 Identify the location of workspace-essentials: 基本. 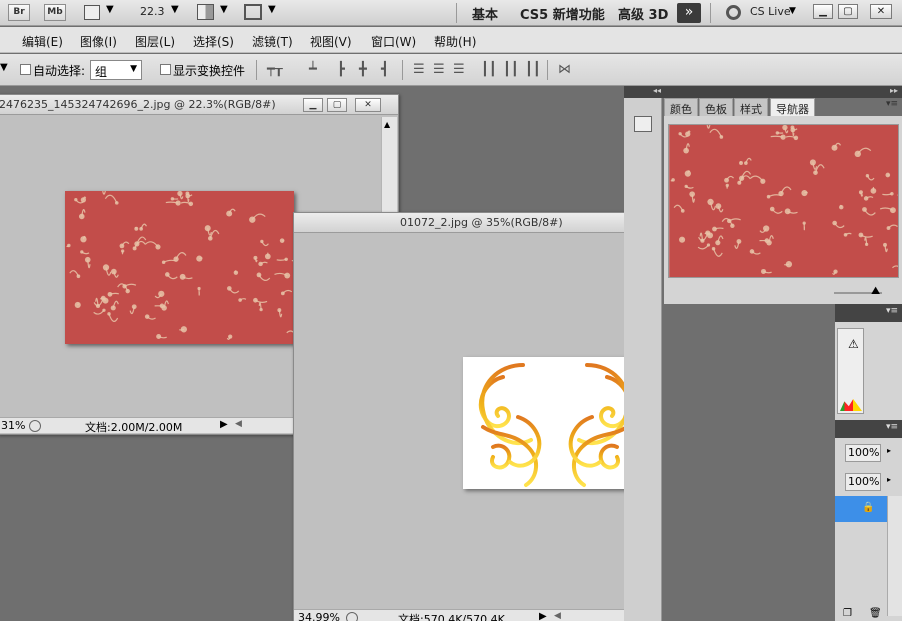
(485, 13).